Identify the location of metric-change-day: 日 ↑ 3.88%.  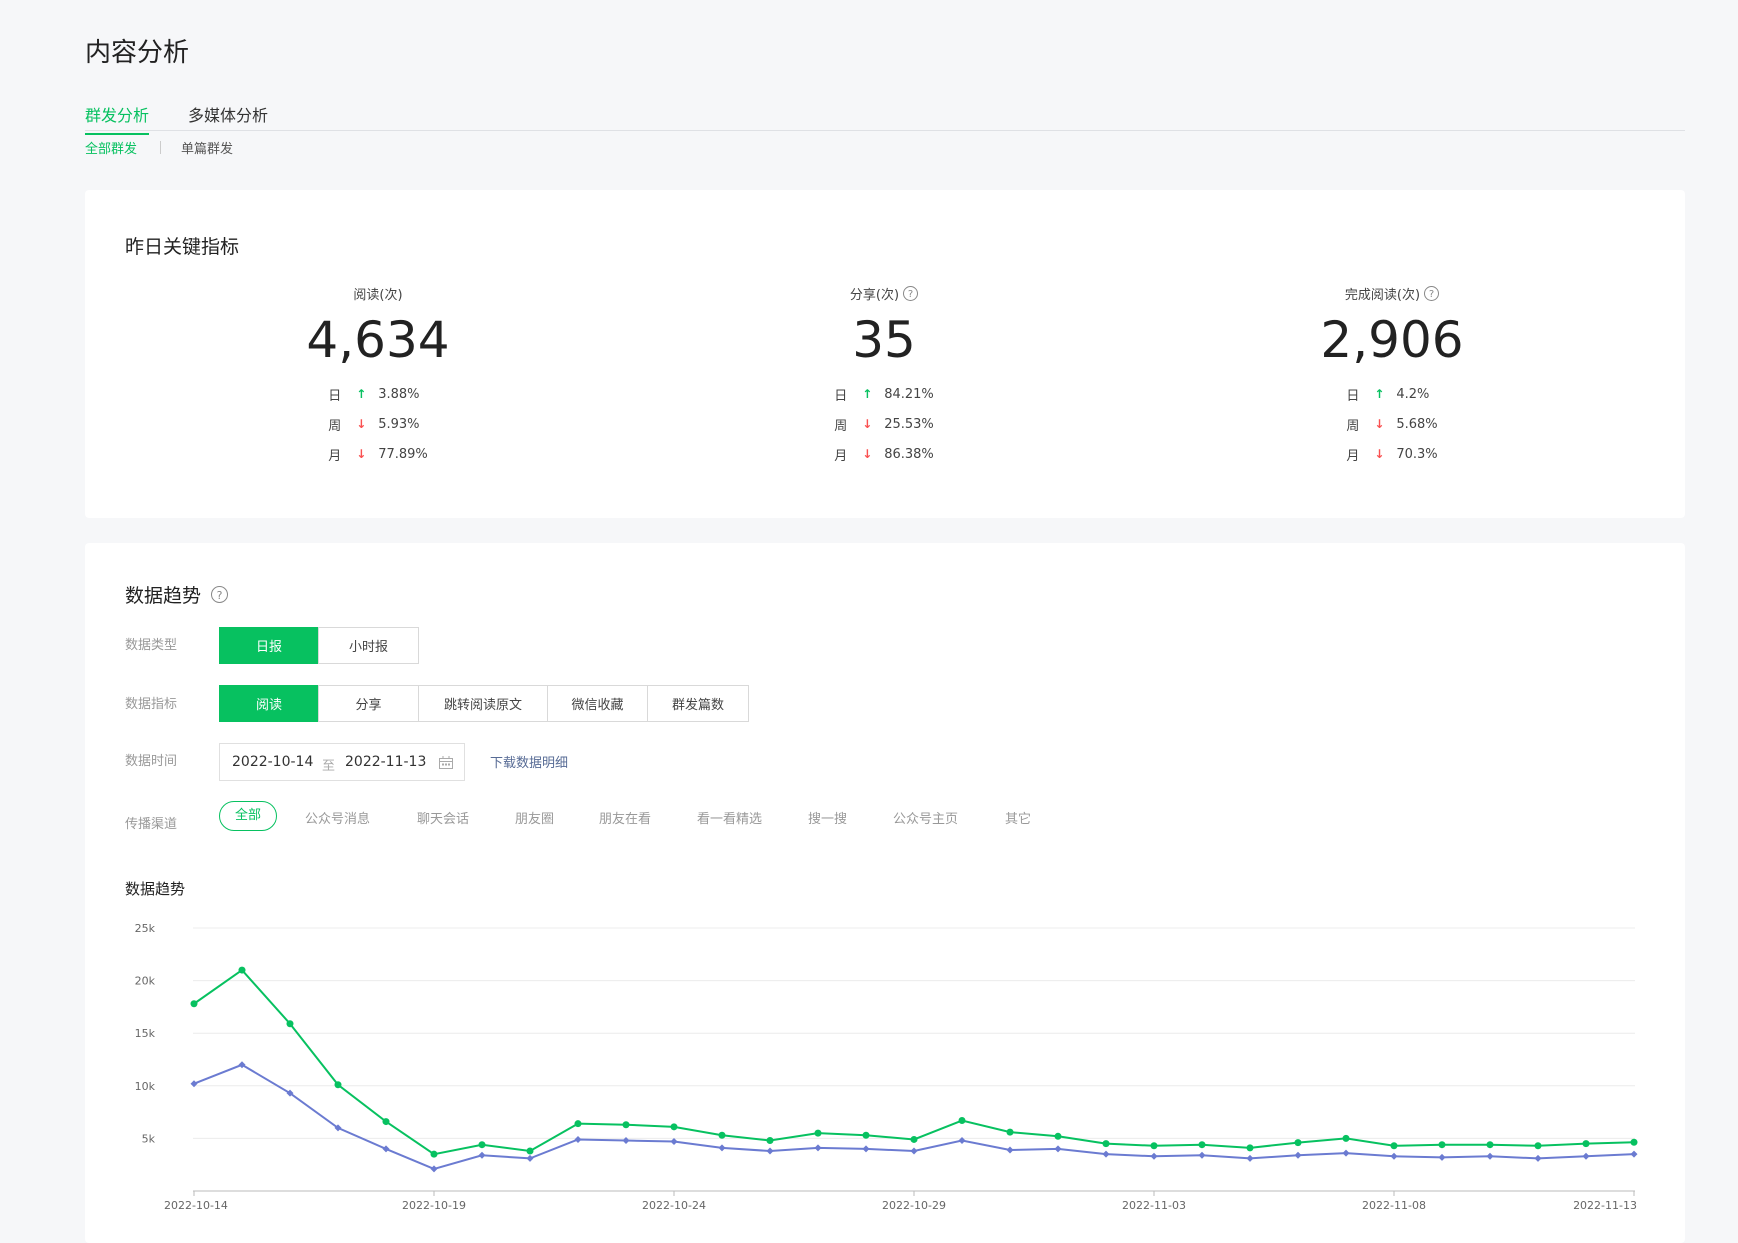
(378, 394).